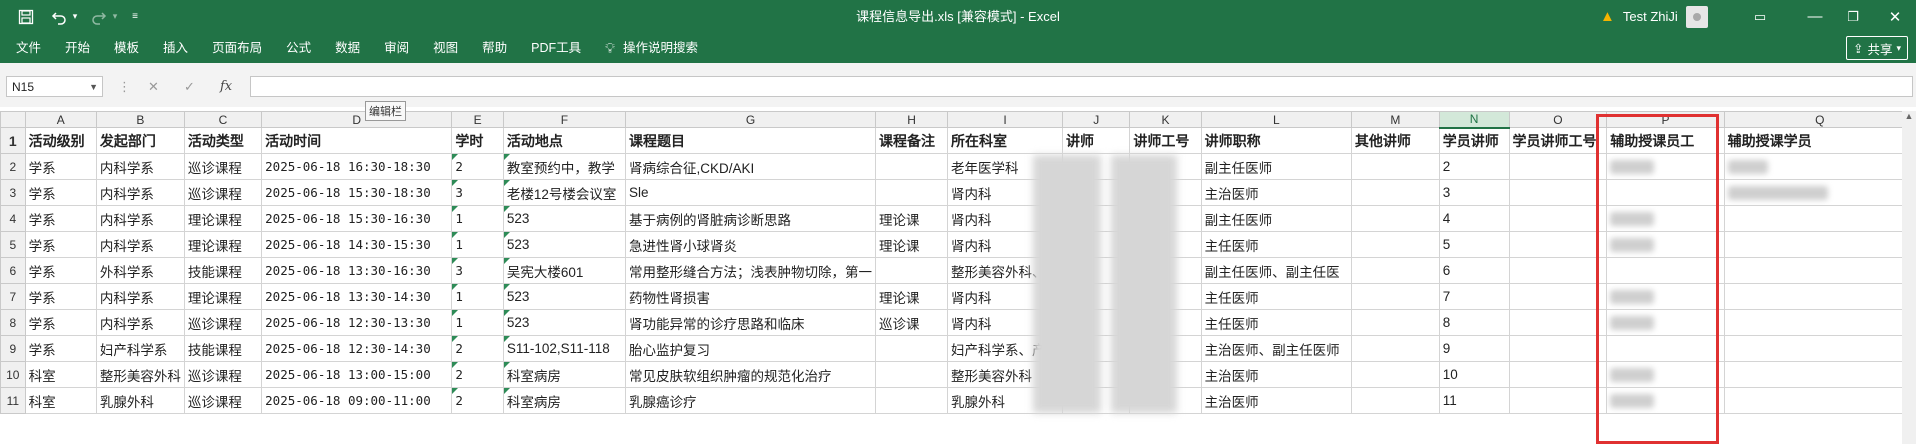  Describe the element at coordinates (153, 86) in the screenshot. I see `cancel-icon: ✕` at that location.